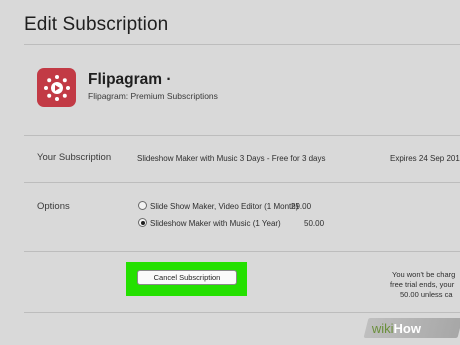 The height and width of the screenshot is (345, 460). I want to click on option-monthly-price: 29.00, so click(301, 206).